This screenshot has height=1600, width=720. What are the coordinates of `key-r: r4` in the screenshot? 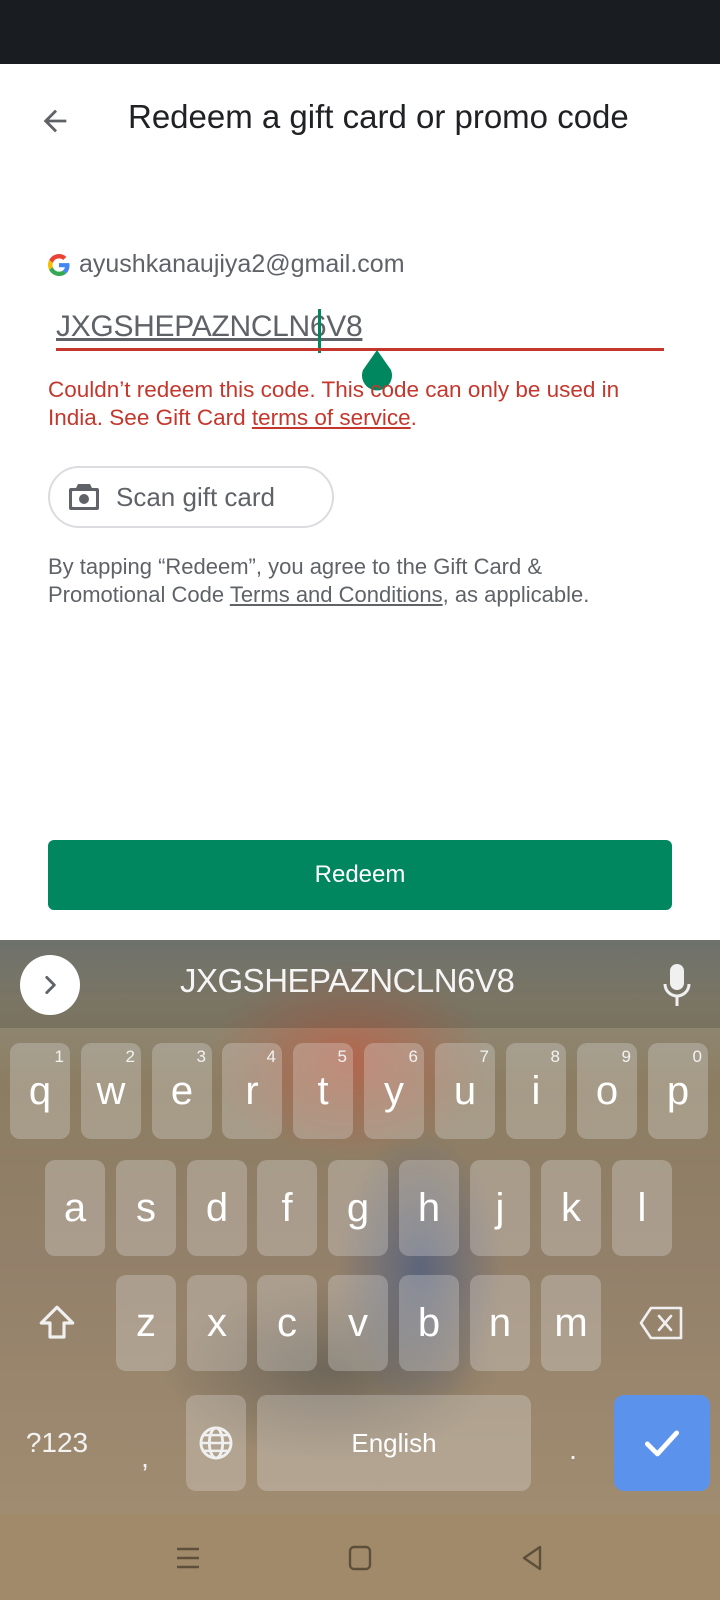 It's located at (252, 1091).